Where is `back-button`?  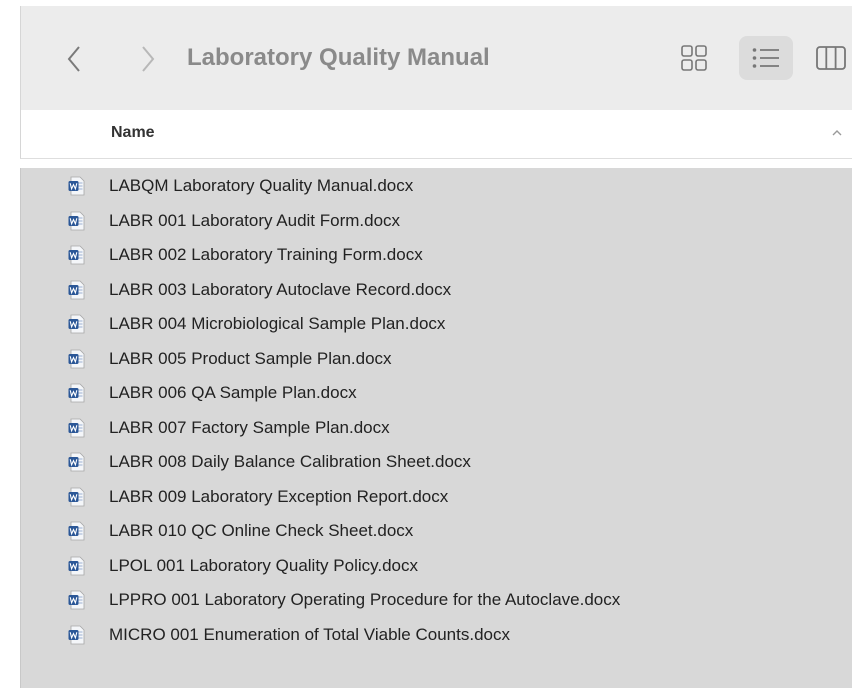
back-button is located at coordinates (74, 59).